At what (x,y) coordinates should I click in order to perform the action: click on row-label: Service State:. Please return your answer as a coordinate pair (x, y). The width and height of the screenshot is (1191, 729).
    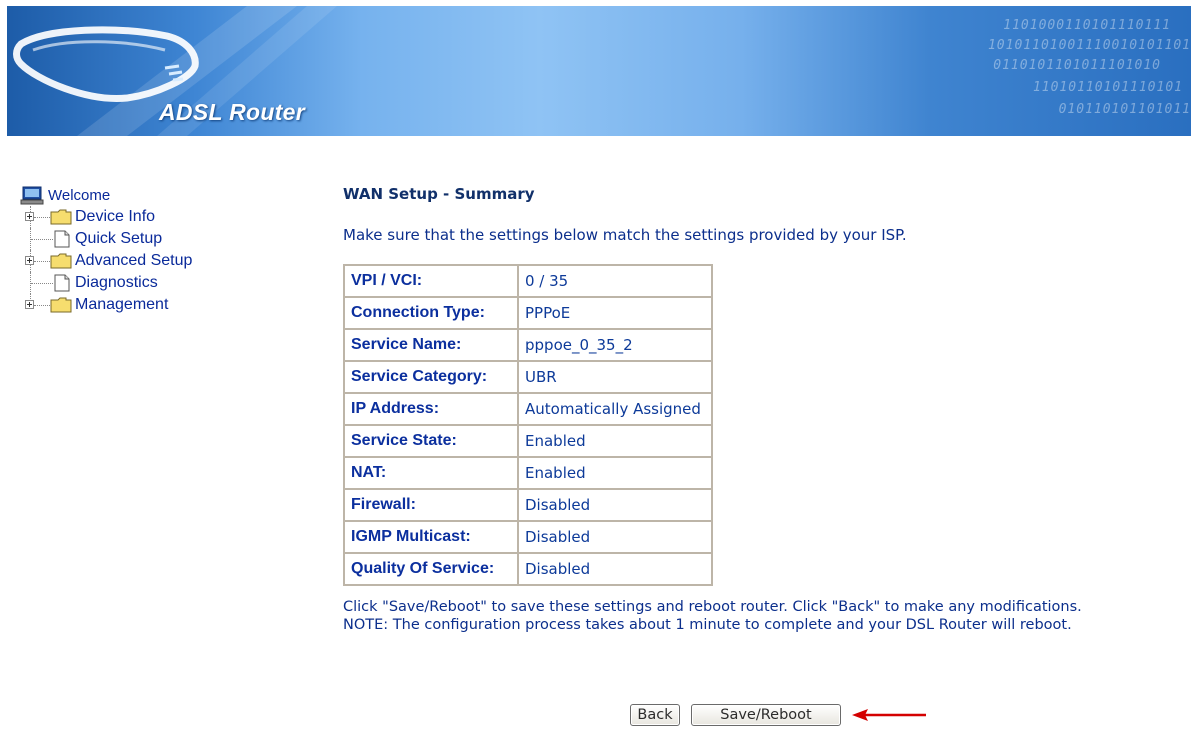
    Looking at the image, I should click on (431, 441).